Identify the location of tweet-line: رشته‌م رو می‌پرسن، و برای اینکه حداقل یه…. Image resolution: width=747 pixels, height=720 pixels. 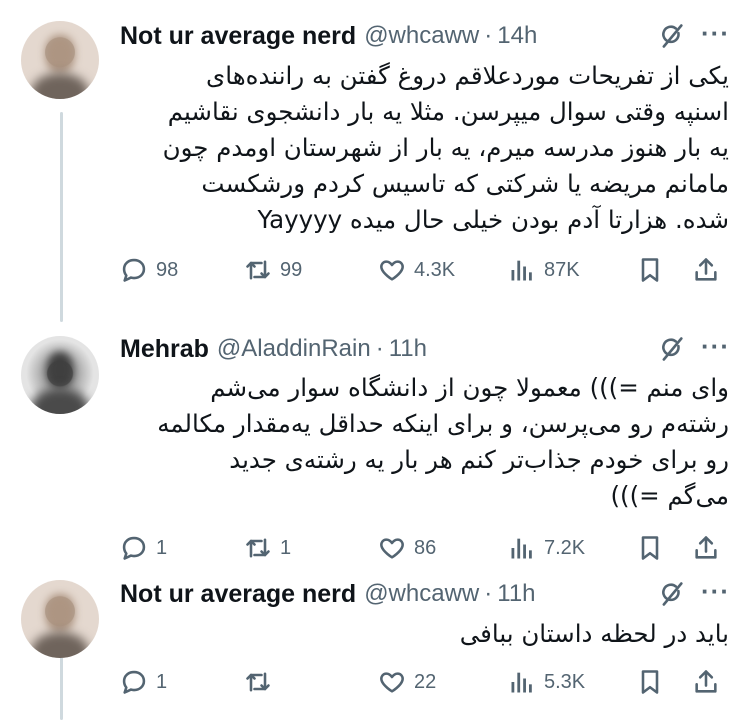
(443, 423).